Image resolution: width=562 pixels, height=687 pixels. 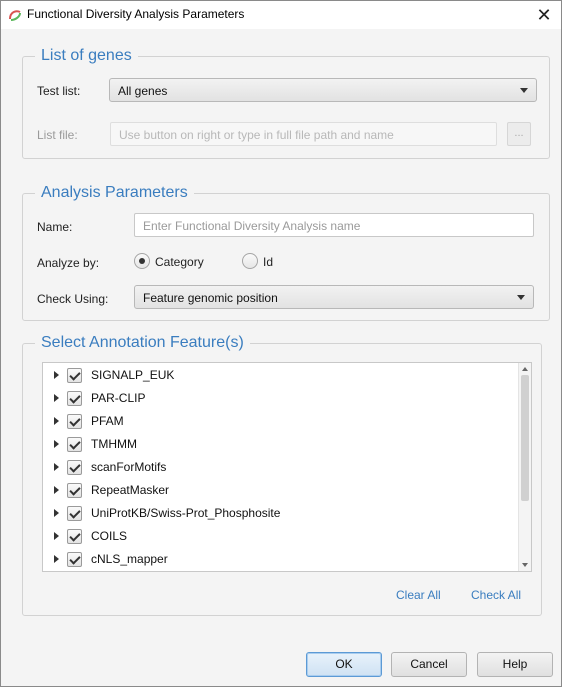 I want to click on feature-label: TMHMM, so click(x=114, y=444).